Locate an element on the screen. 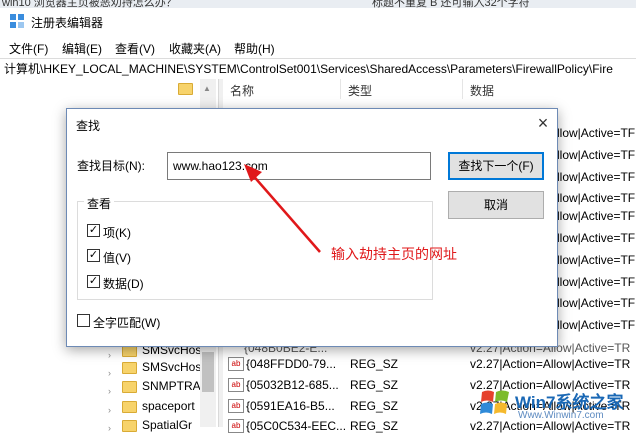 This screenshot has width=636, height=433. values-checkbox: ✓ is located at coordinates (93, 255).